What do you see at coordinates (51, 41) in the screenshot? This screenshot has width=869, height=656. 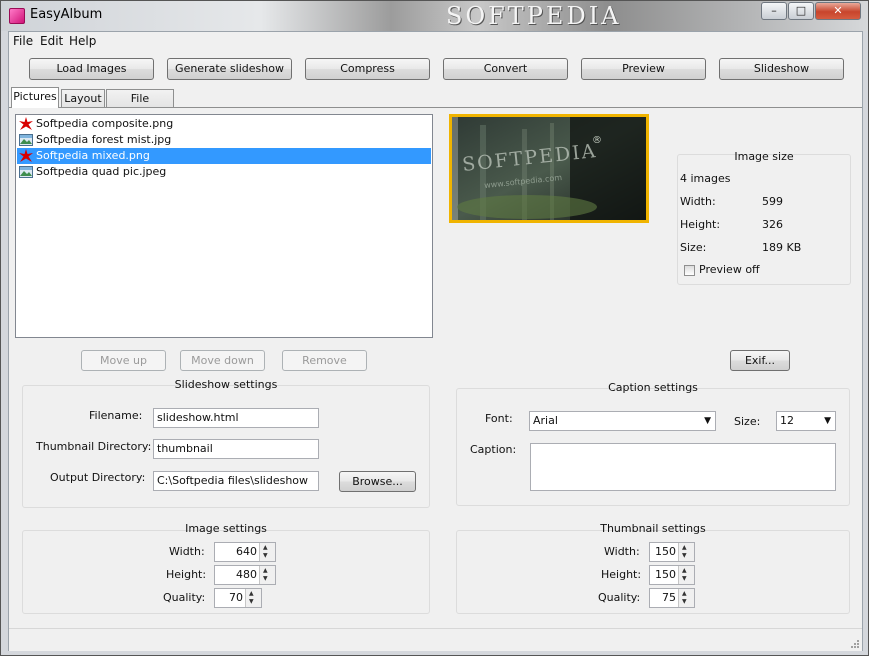 I see `menu-edit: Edit` at bounding box center [51, 41].